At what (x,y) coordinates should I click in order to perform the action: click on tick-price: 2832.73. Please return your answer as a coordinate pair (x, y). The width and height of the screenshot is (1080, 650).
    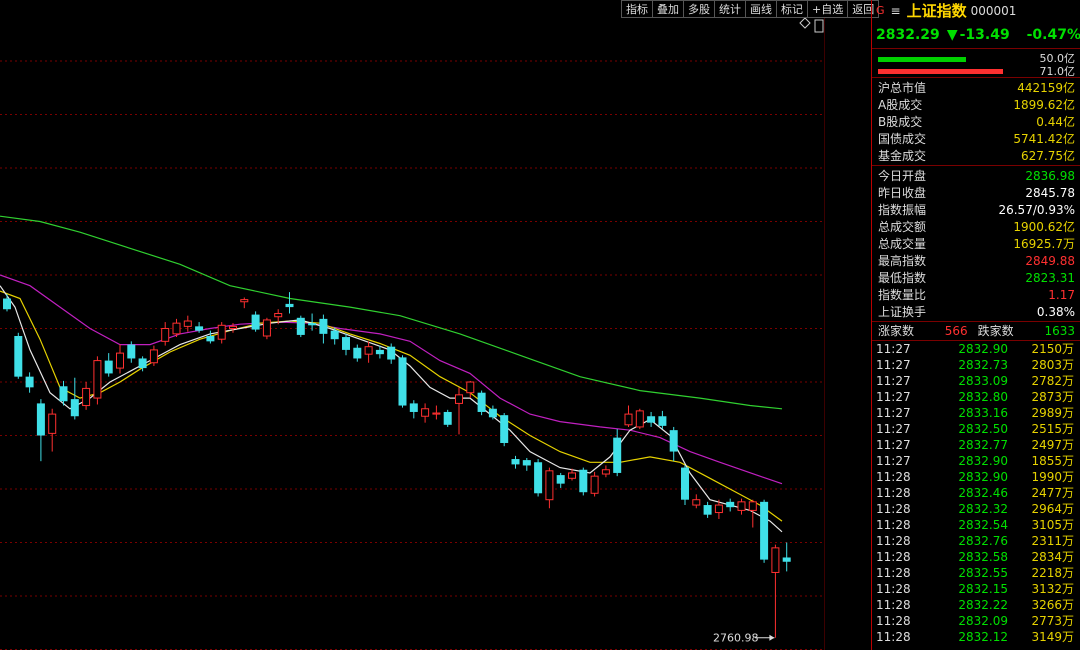
    Looking at the image, I should click on (983, 365).